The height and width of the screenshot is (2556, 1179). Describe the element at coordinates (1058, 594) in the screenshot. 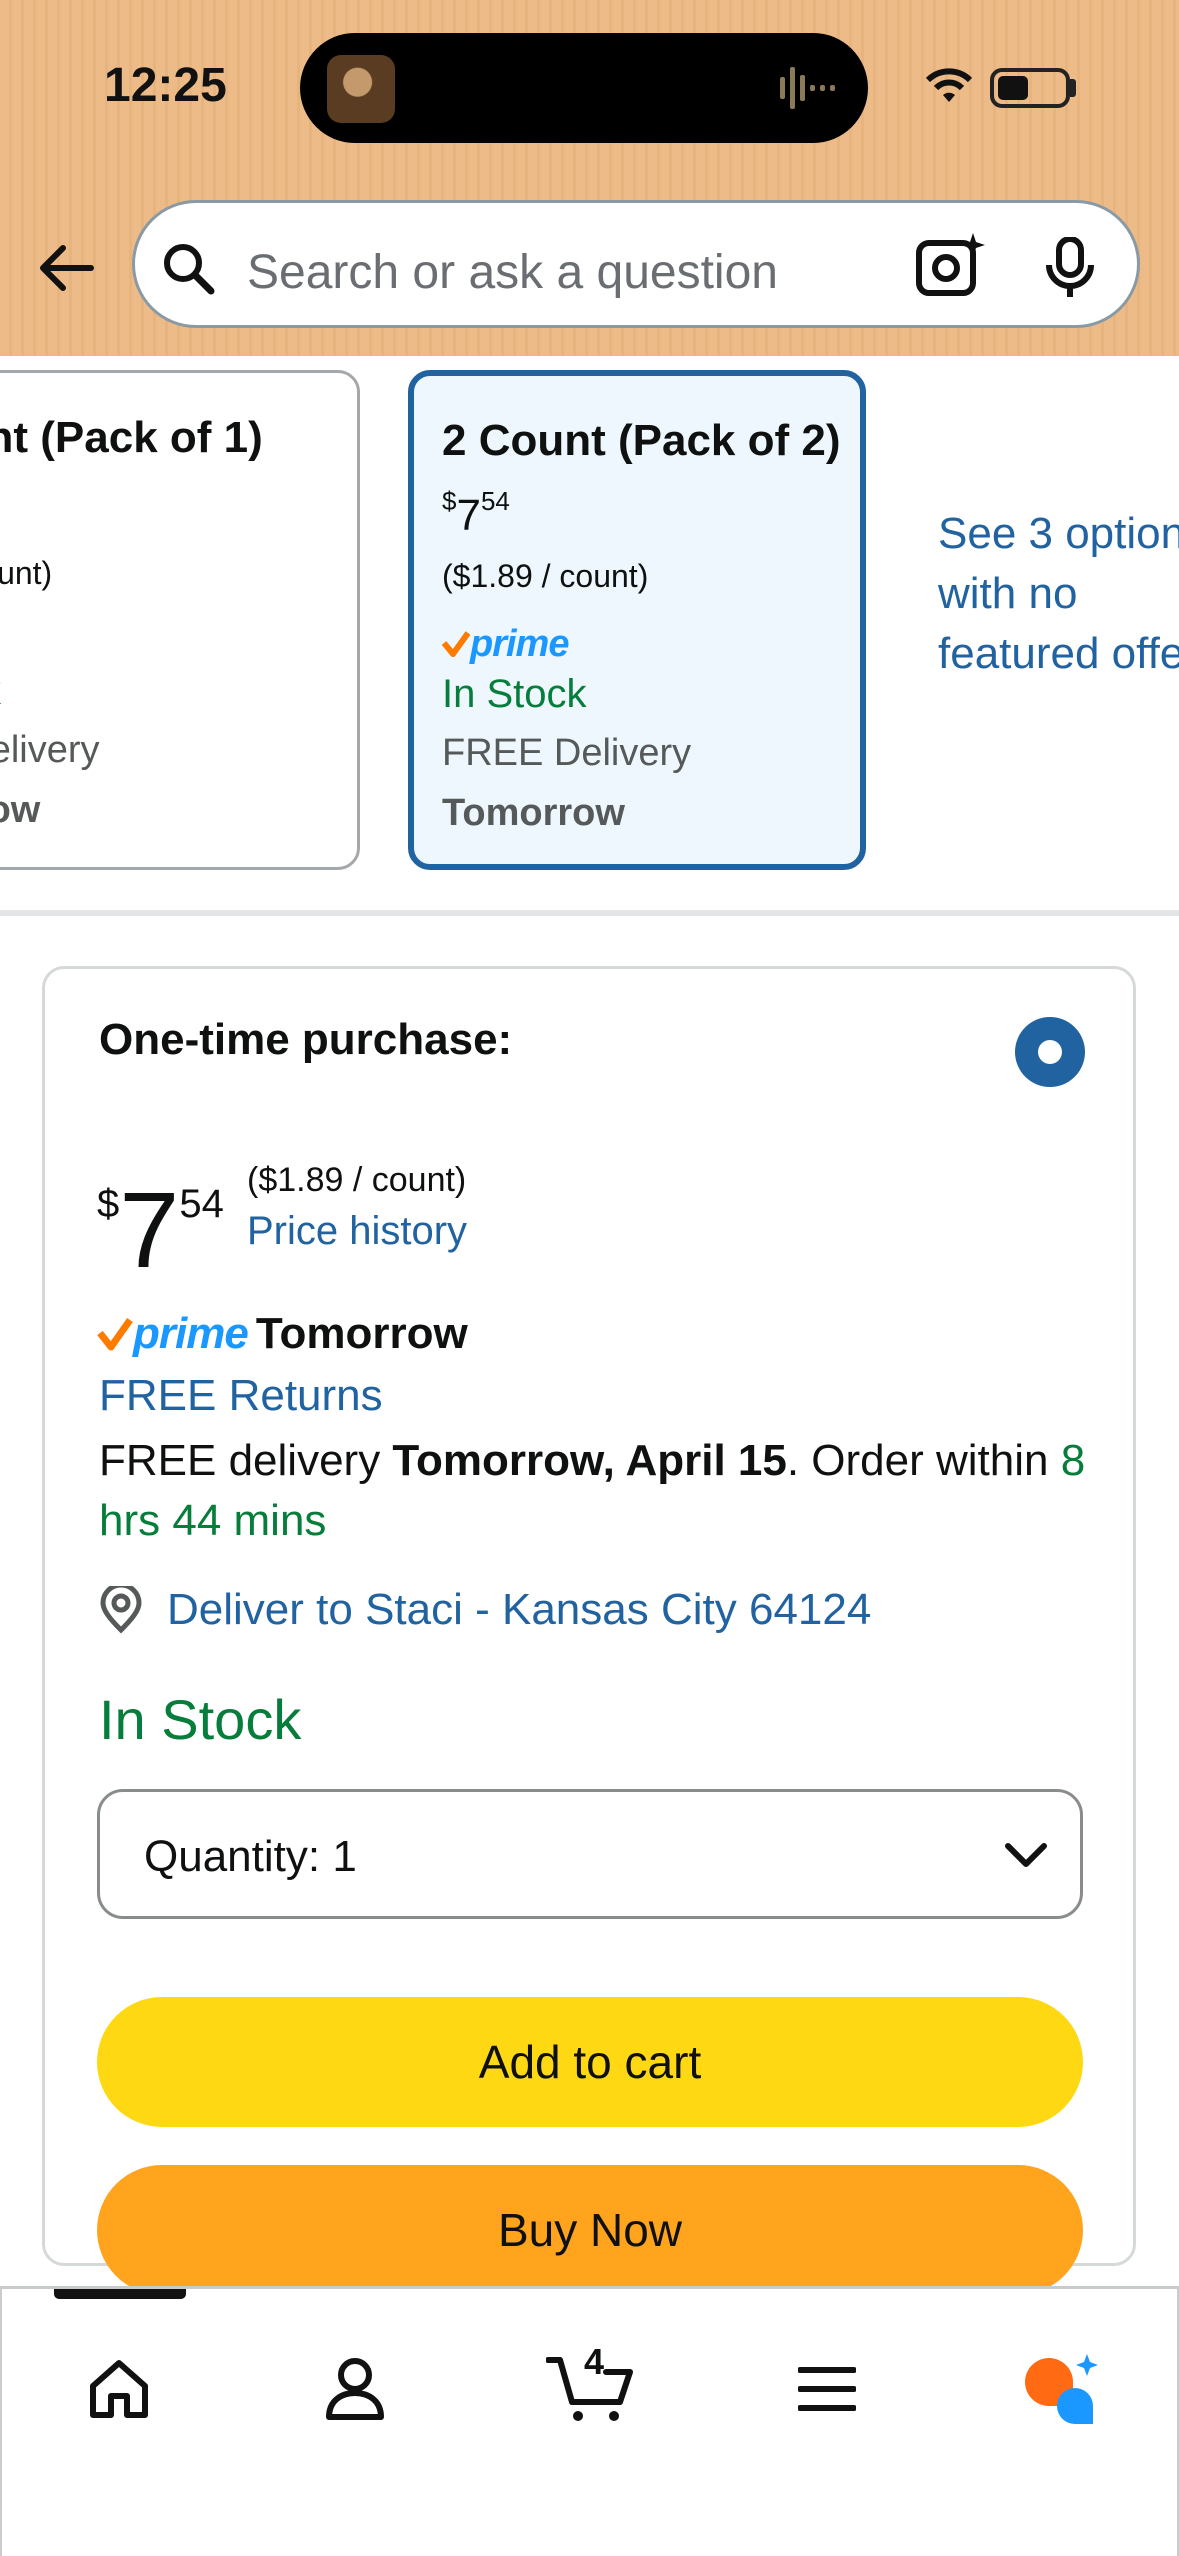

I see `see-more-options-link: See 3 options with no featured offers` at that location.